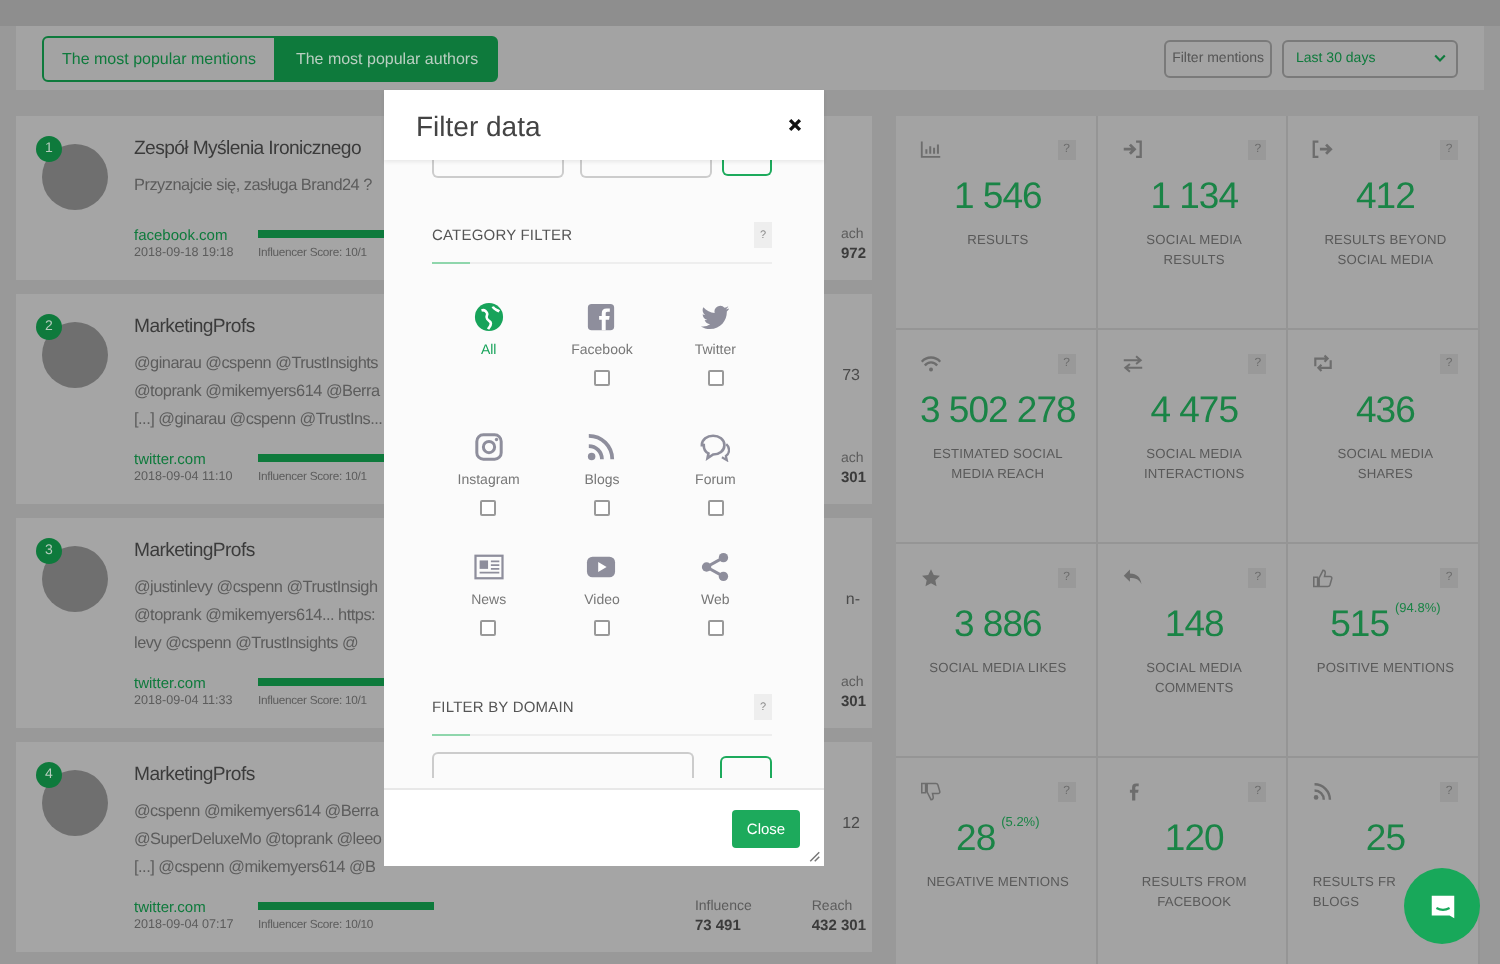  I want to click on share-icon, so click(715, 567).